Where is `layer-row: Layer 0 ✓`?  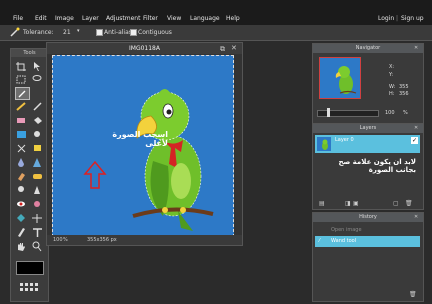 layer-row: Layer 0 ✓ is located at coordinates (367, 144).